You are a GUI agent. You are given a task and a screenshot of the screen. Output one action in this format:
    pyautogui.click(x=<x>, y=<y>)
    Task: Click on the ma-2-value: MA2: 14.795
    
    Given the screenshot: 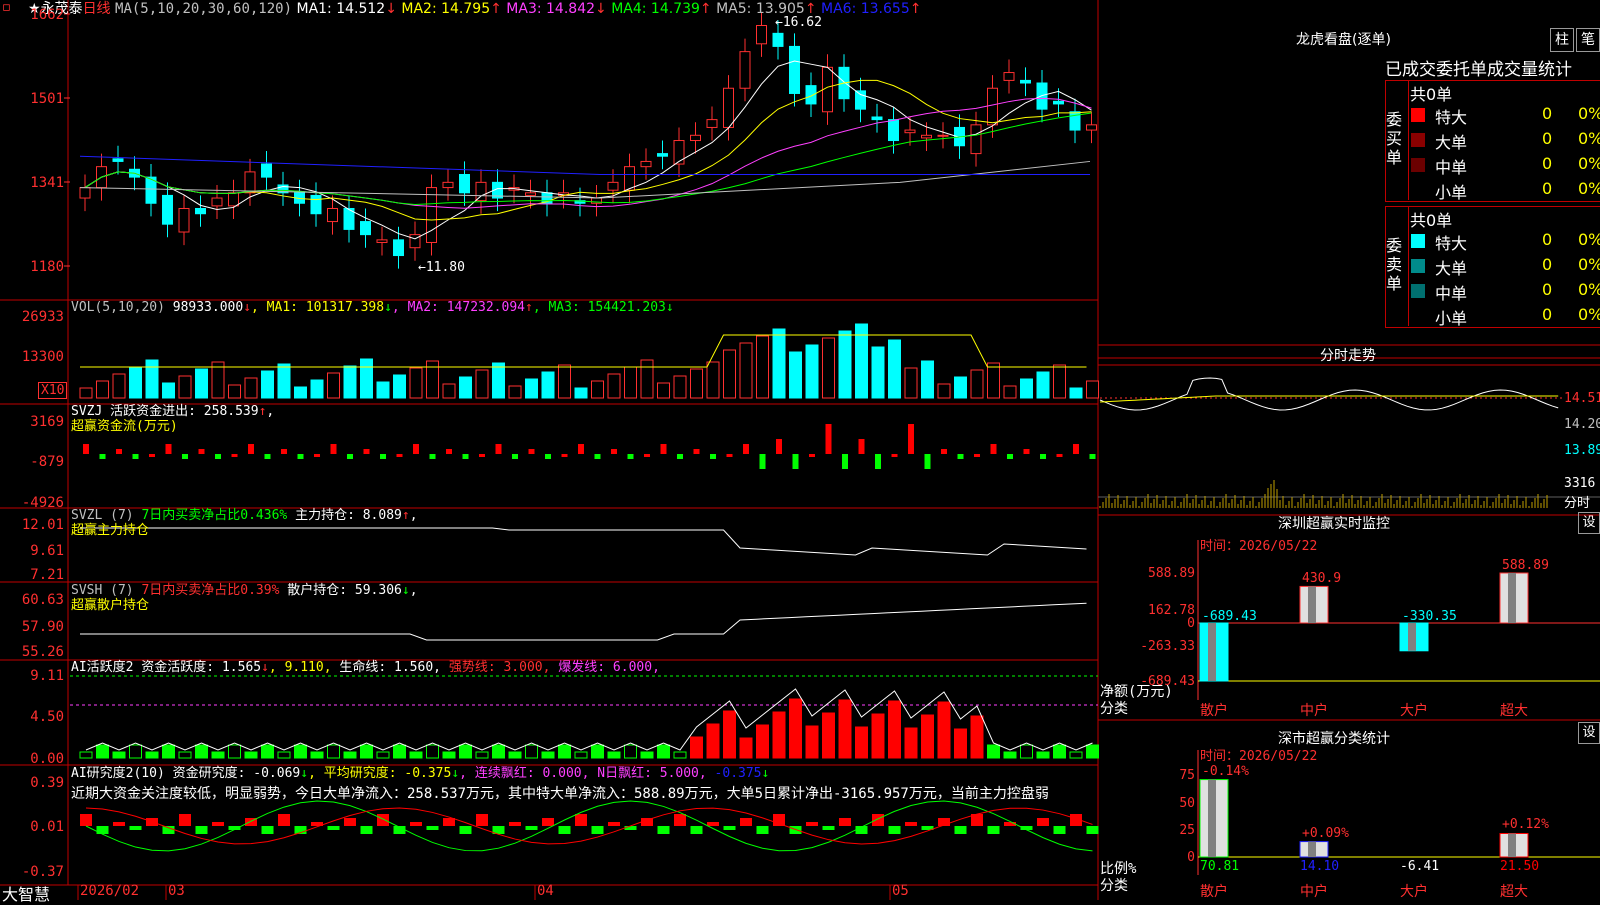 What is the action you would take?
    pyautogui.click(x=443, y=9)
    